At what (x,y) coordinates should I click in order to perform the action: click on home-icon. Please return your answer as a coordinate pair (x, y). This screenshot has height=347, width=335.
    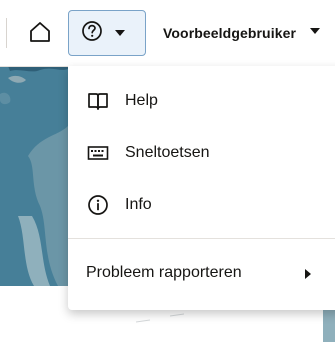
    Looking at the image, I should click on (40, 34).